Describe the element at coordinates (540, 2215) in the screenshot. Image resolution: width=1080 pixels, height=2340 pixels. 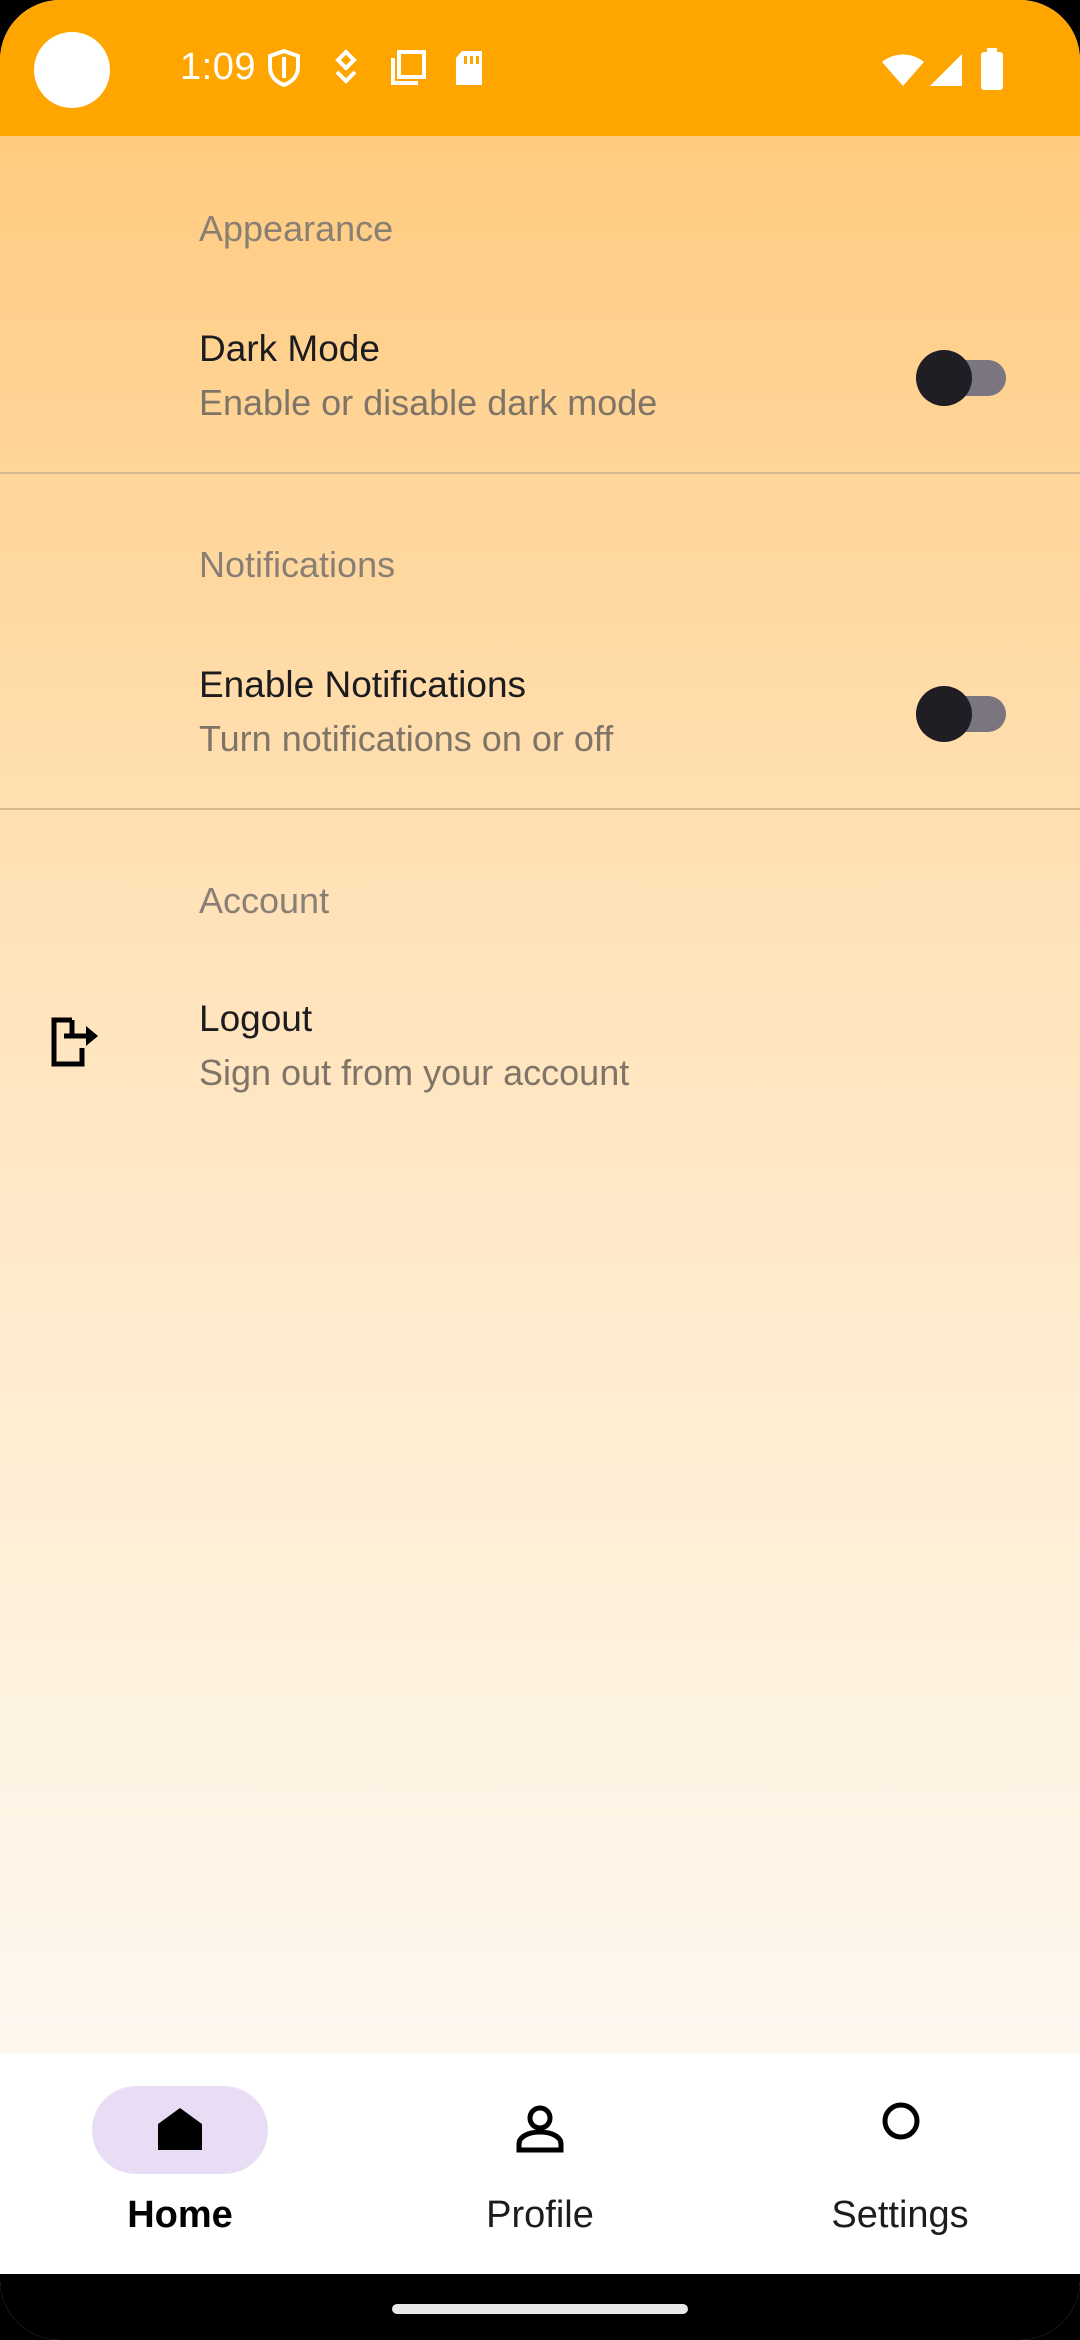
I see `nav-label-profile: Profile` at that location.